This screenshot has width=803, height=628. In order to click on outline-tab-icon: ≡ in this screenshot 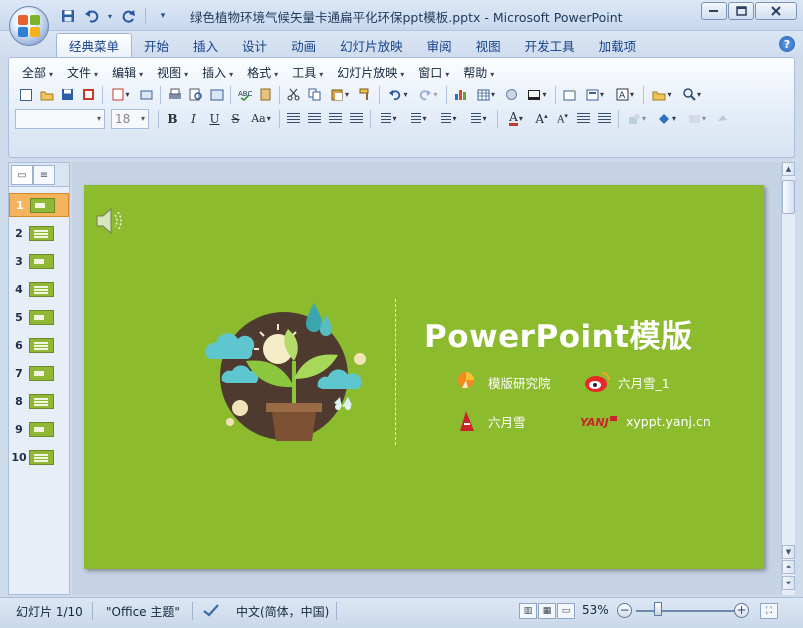, I will do `click(44, 175)`.